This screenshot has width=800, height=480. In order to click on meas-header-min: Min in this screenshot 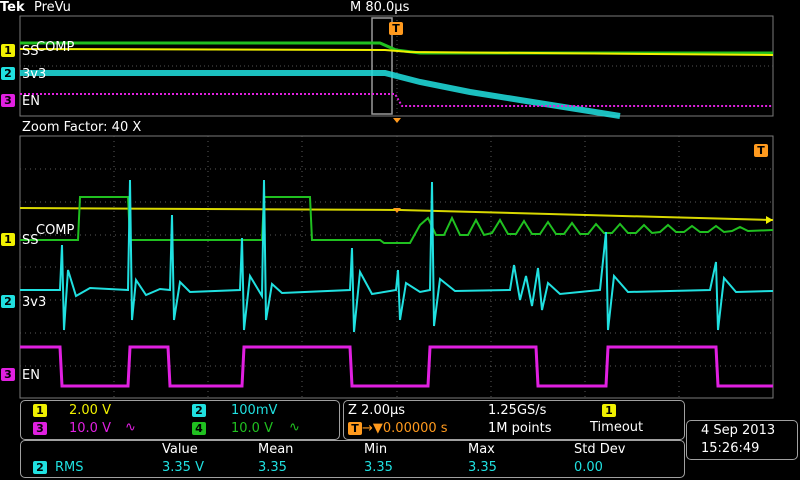, I will do `click(376, 449)`.